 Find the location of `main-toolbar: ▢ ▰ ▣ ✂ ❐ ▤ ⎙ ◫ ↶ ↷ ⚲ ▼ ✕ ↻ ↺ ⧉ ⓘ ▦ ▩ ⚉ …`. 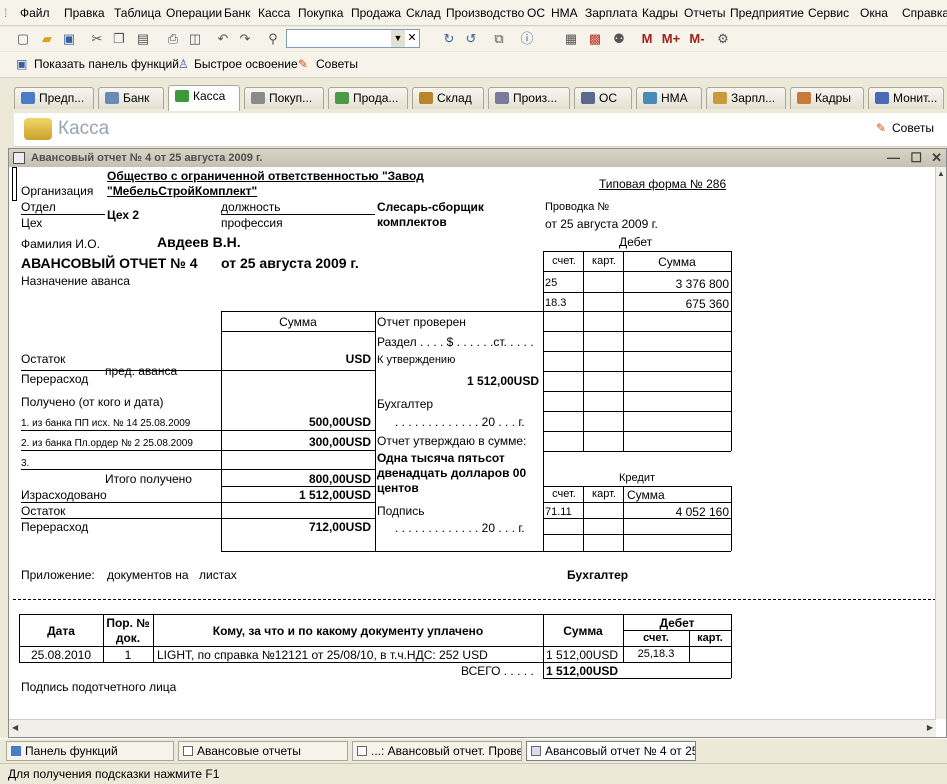

main-toolbar: ▢ ▰ ▣ ✂ ❐ ▤ ⎙ ◫ ↶ ↷ ⚲ ▼ ✕ ↻ ↺ ⧉ ⓘ ▦ ▩ ⚉ … is located at coordinates (473, 39).